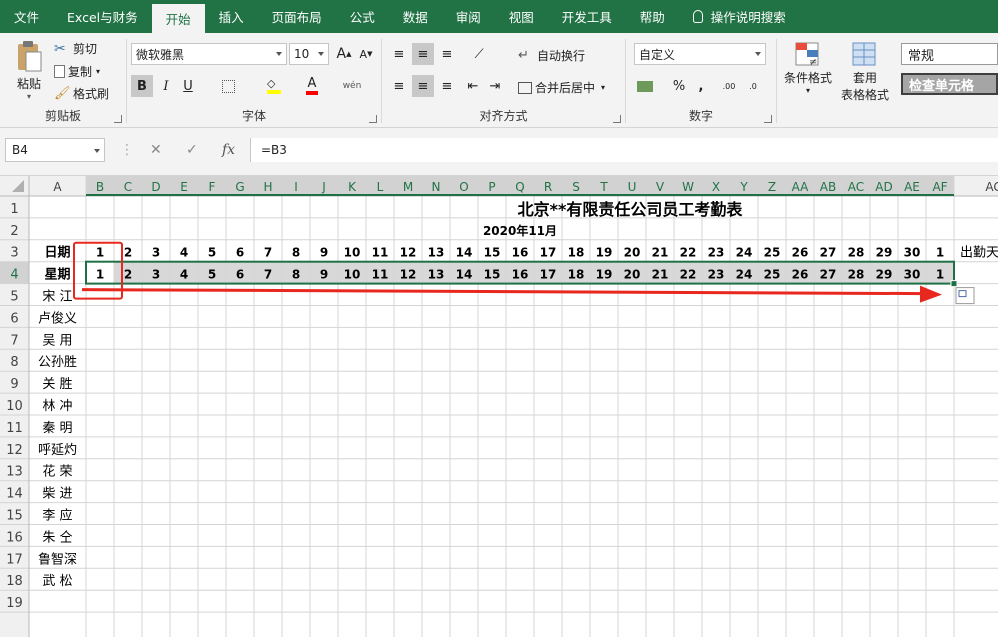 This screenshot has width=998, height=637. Describe the element at coordinates (57, 406) in the screenshot. I see `employee-name: 林 冲` at that location.